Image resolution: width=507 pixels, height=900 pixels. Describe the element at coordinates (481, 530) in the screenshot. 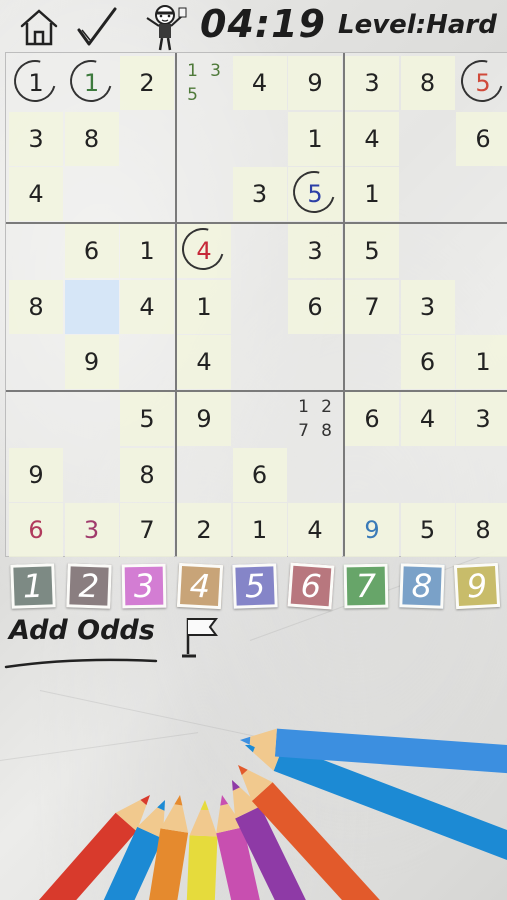

I see `board-cell-r9c9: 8` at that location.